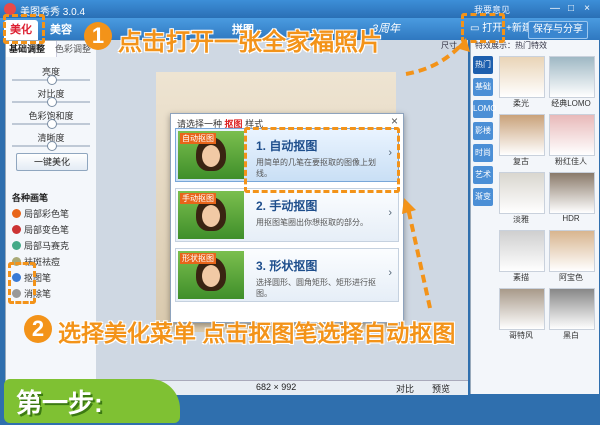  Describe the element at coordinates (405, 388) in the screenshot. I see `compare-button: 对比` at that location.